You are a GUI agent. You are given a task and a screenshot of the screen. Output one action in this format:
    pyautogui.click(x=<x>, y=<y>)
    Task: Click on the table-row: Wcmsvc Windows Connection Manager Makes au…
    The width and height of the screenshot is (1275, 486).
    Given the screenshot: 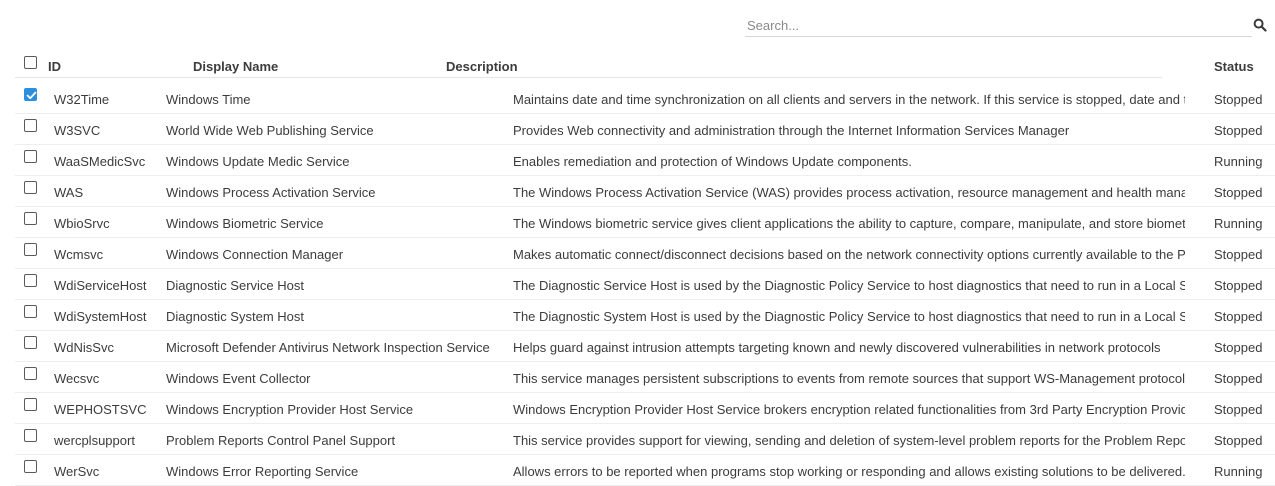 What is the action you would take?
    pyautogui.click(x=637, y=253)
    